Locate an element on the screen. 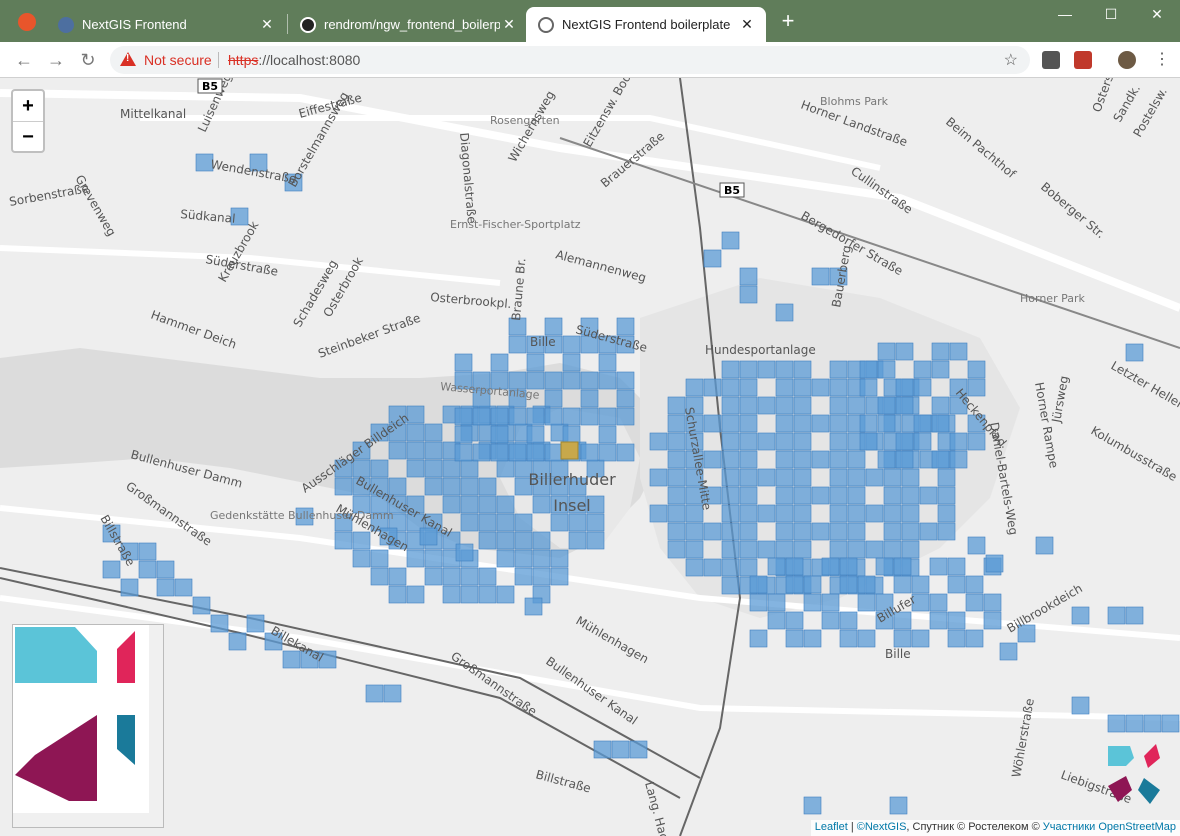 The width and height of the screenshot is (1180, 836). window-close-button: ✕ is located at coordinates (1157, 15).